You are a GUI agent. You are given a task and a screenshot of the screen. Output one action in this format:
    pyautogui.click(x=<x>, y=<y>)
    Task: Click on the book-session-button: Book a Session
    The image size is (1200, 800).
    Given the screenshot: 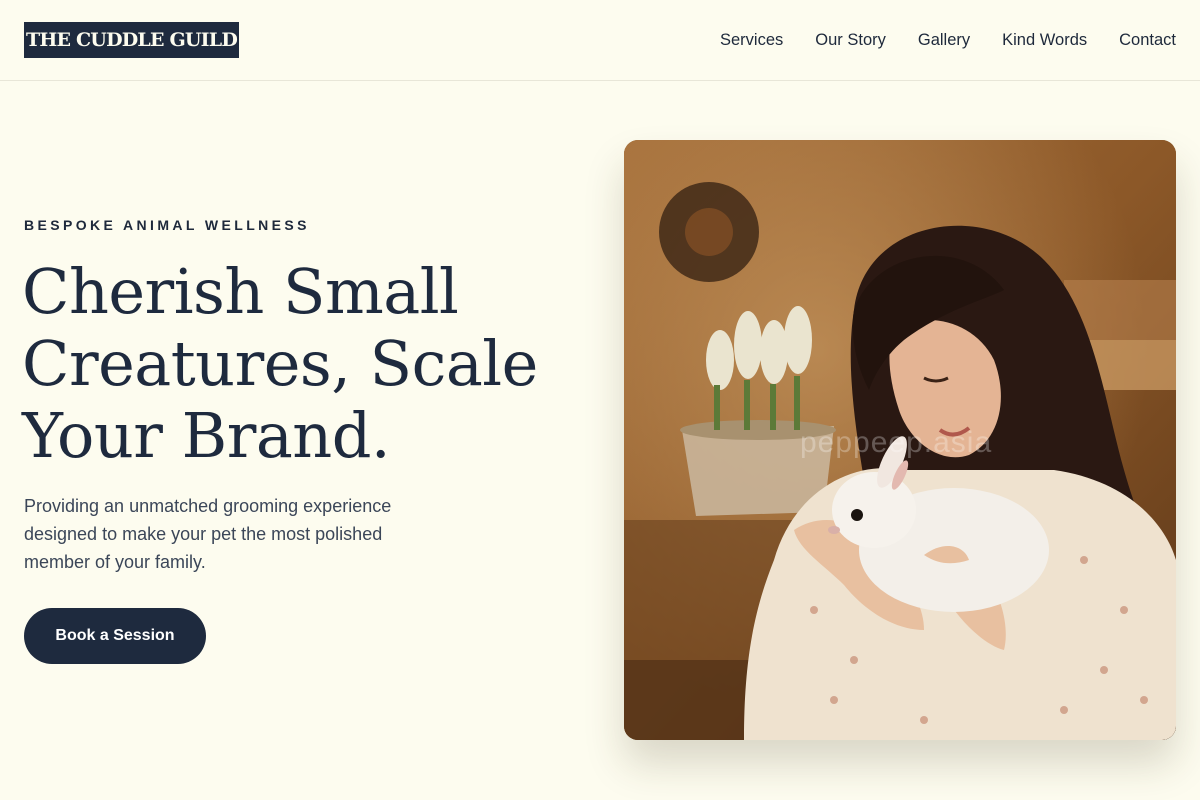 What is the action you would take?
    pyautogui.click(x=115, y=636)
    